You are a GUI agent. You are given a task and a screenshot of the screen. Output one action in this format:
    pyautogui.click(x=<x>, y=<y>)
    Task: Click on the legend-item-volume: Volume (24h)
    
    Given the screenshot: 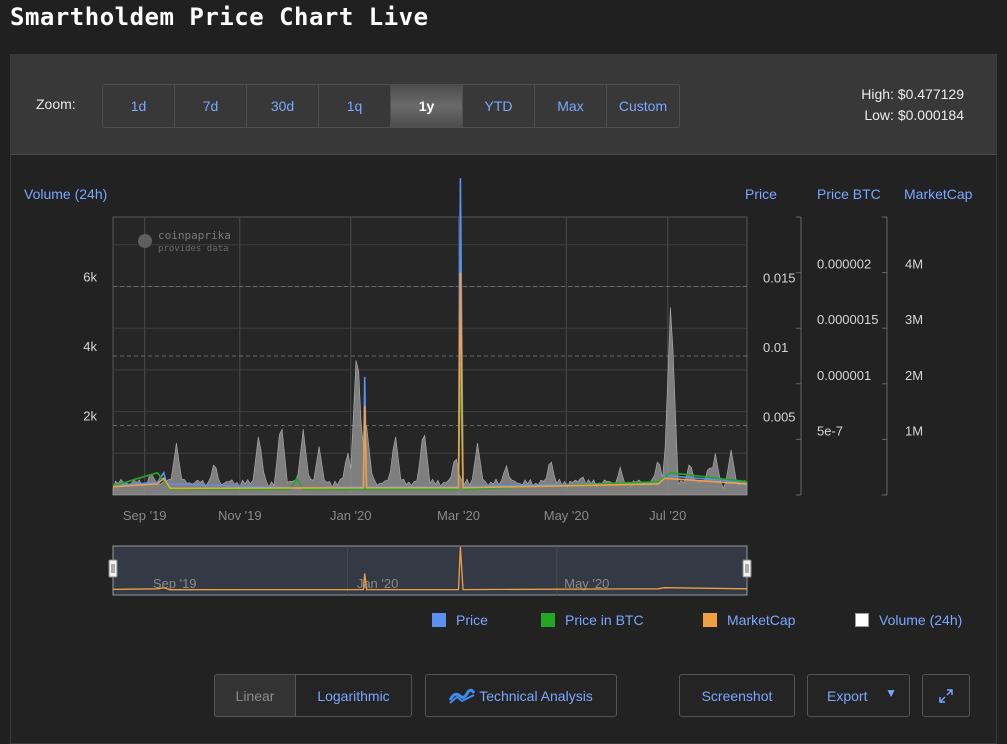 What is the action you would take?
    pyautogui.click(x=908, y=620)
    